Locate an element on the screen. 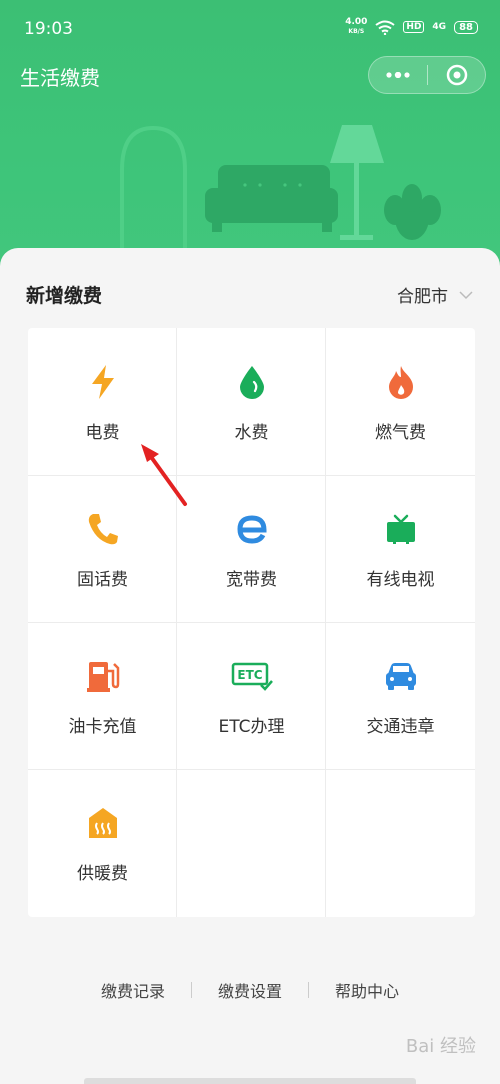 The image size is (500, 1084). city-label: 合肥市 is located at coordinates (422, 297).